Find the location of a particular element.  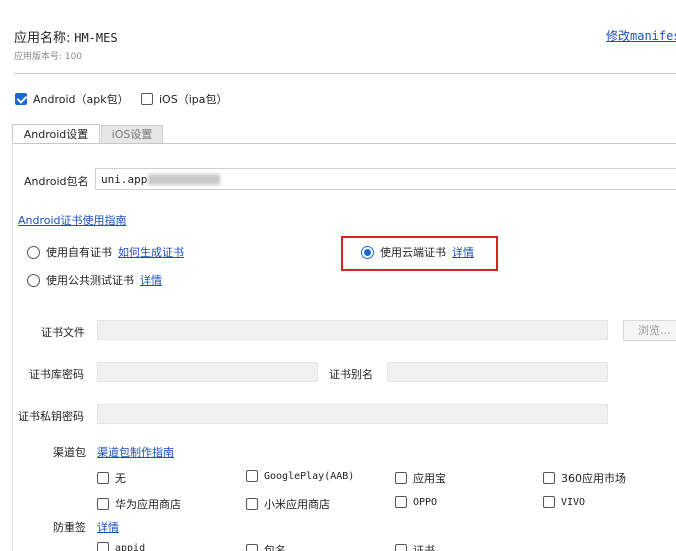

app-name-label: 应用名称: is located at coordinates (42, 38).